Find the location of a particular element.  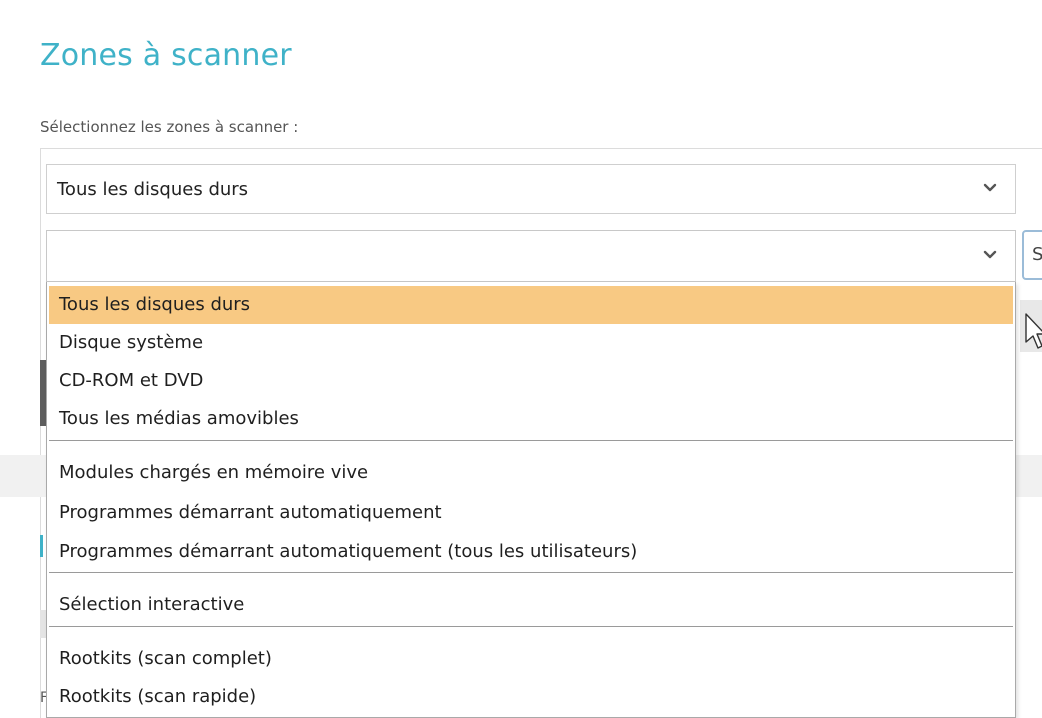

side-button-label: S is located at coordinates (1037, 254).